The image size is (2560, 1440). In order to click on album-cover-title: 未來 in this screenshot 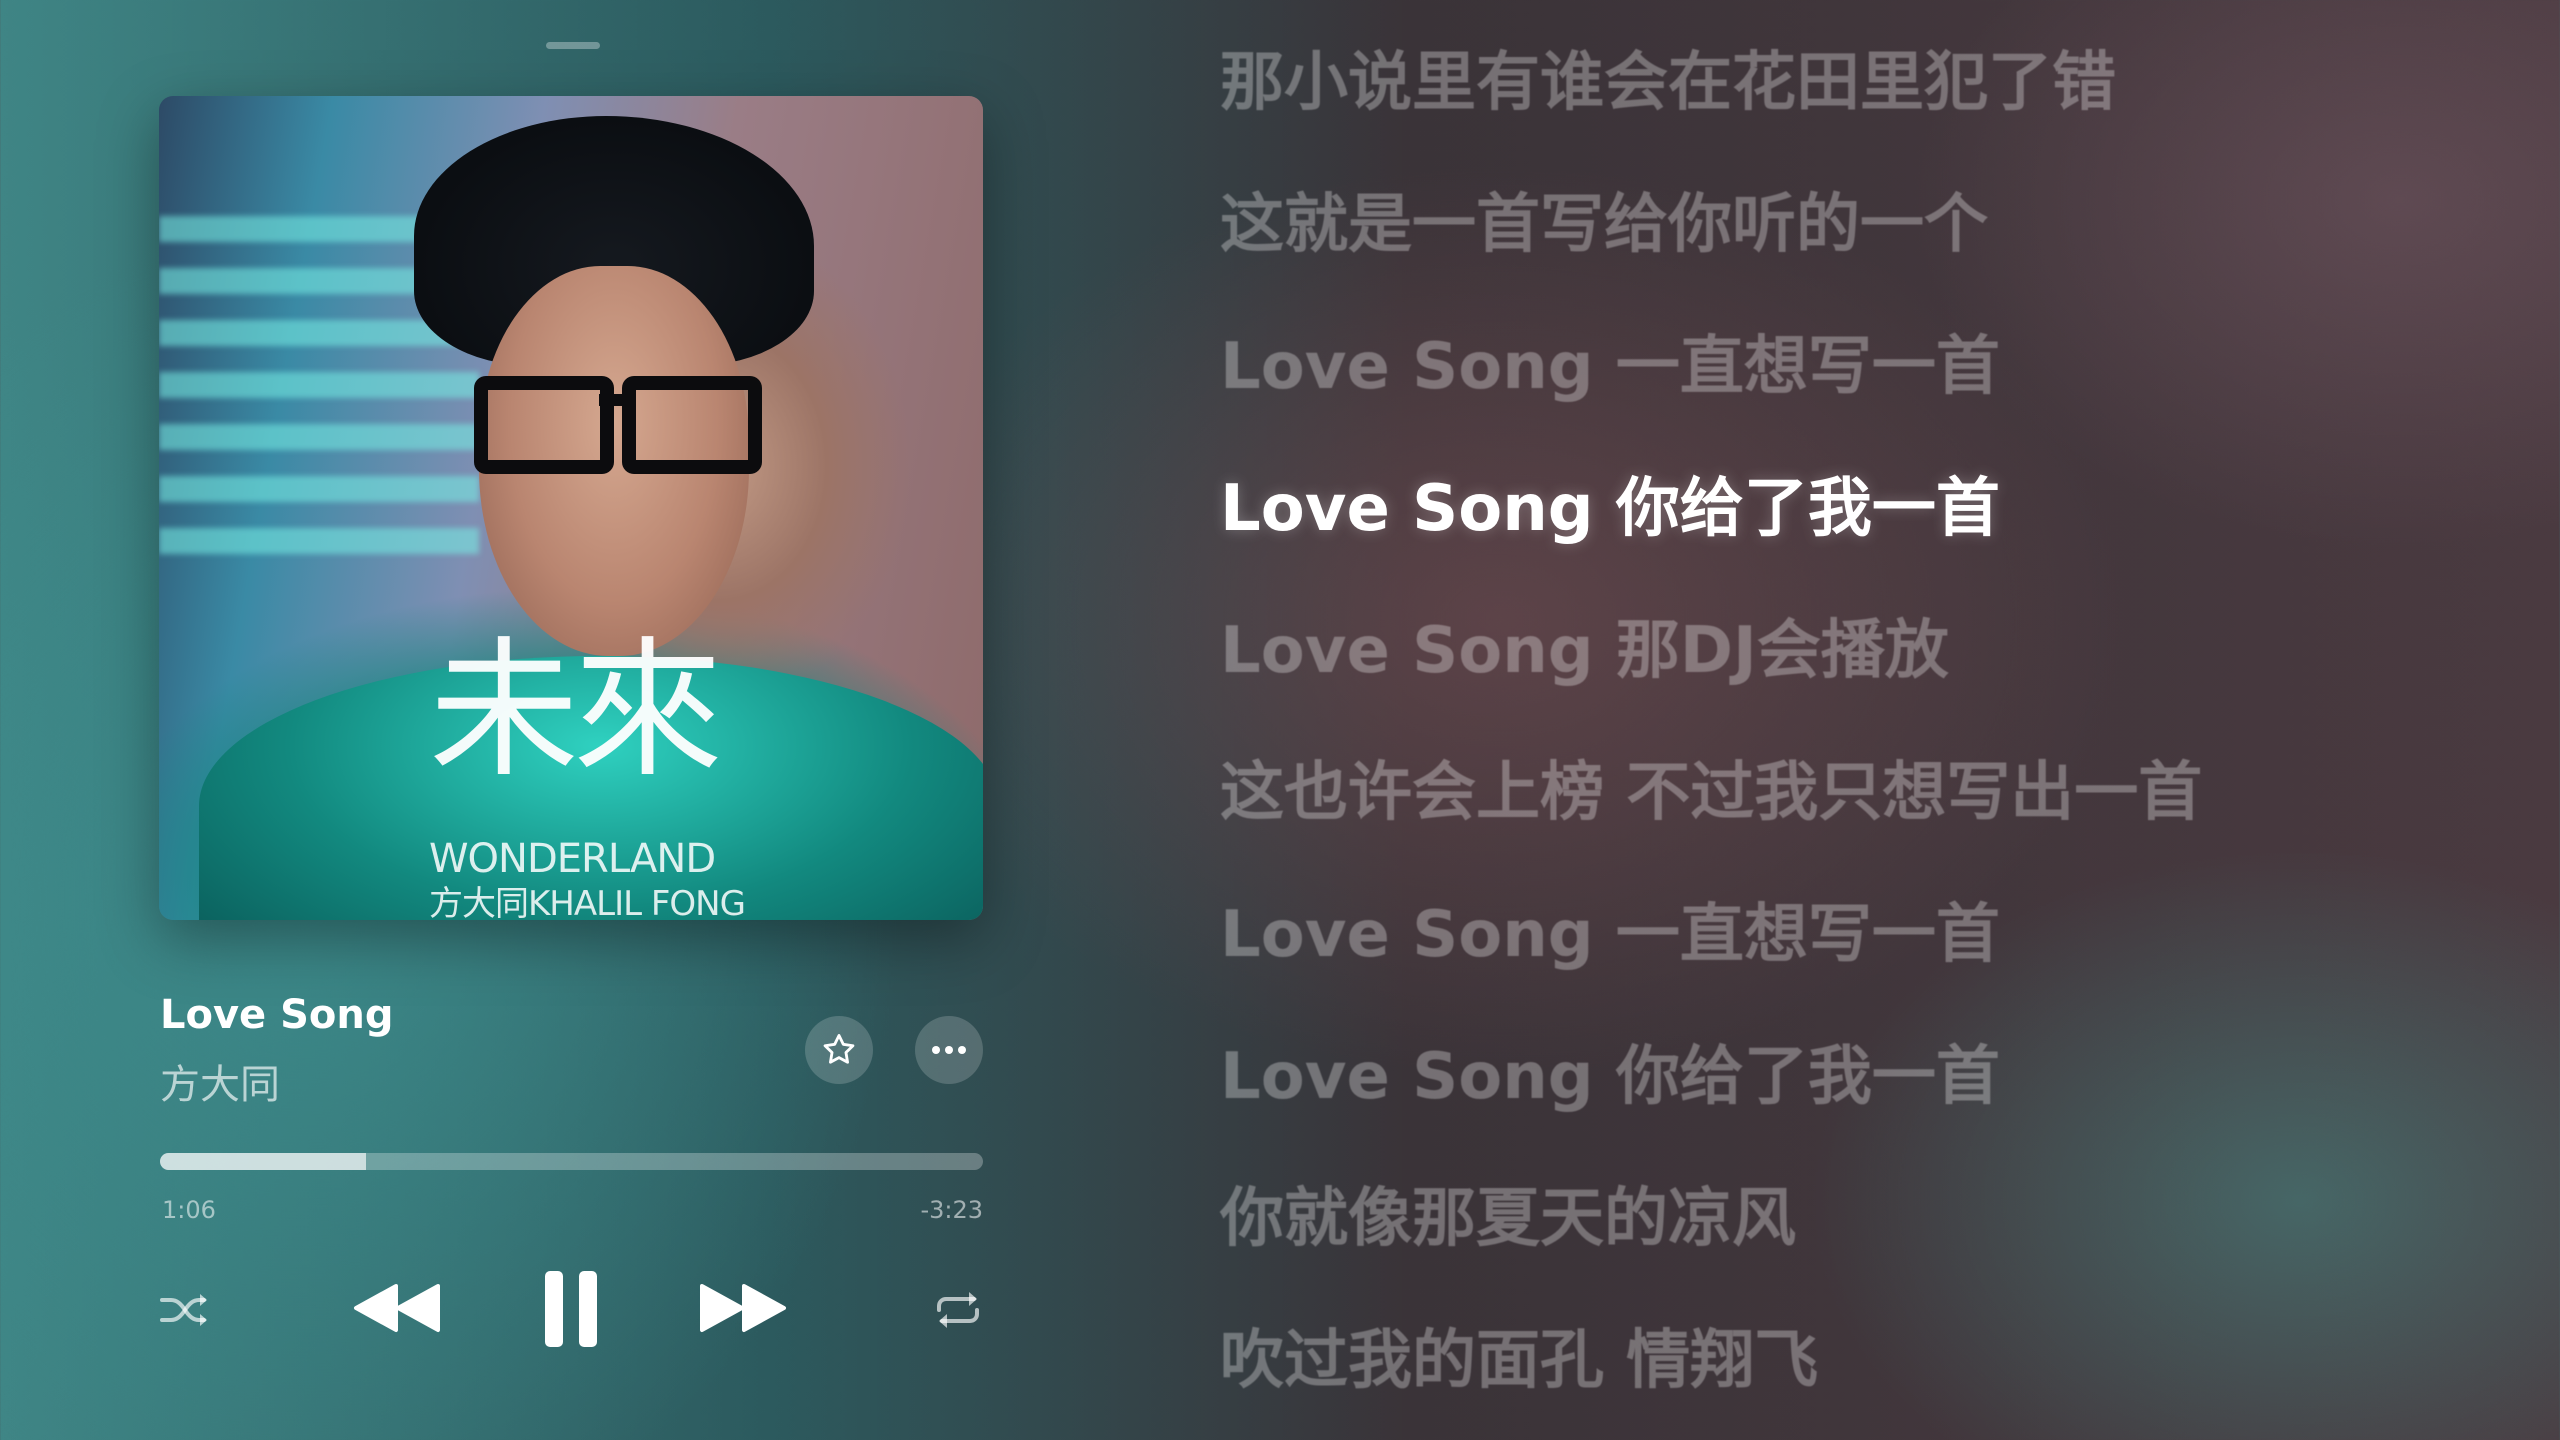, I will do `click(576, 711)`.